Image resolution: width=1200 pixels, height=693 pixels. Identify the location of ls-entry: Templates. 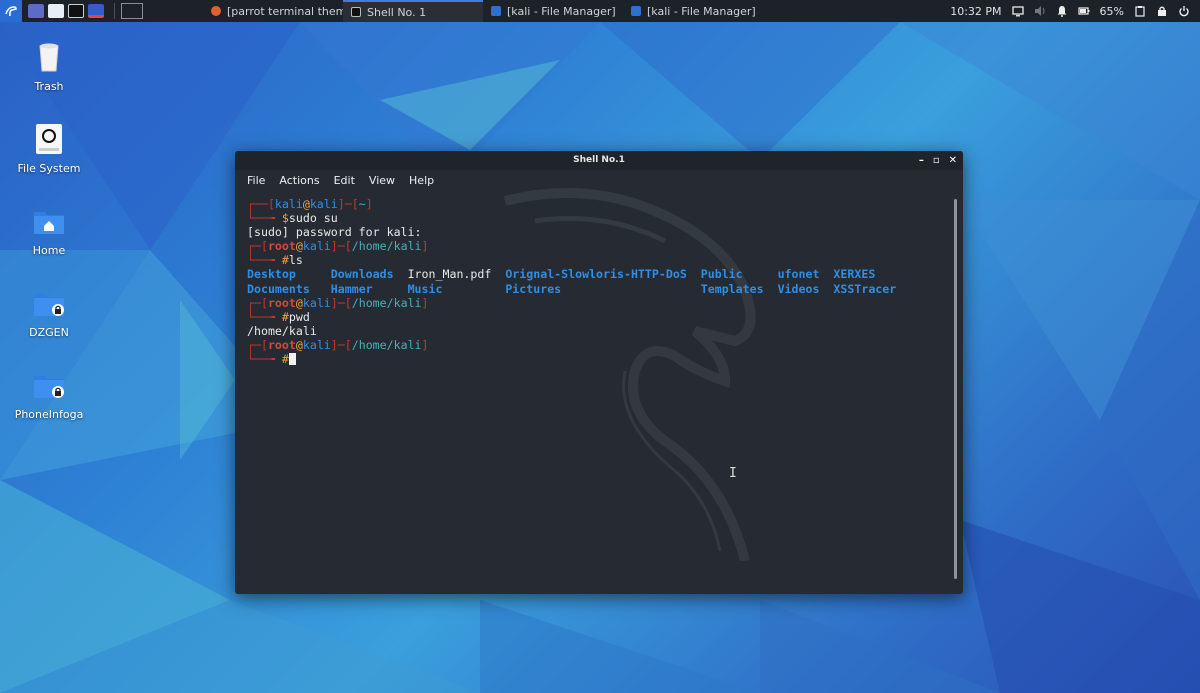
(732, 288).